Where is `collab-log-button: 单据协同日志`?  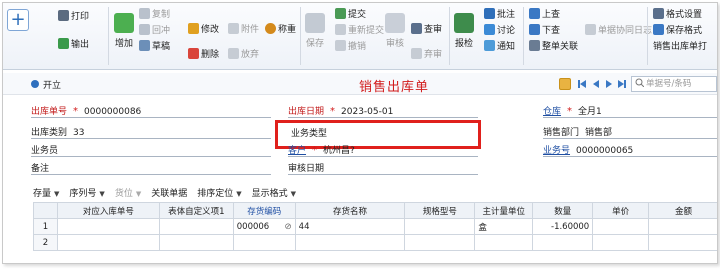
collab-log-button: 单据协同日志 is located at coordinates (618, 29).